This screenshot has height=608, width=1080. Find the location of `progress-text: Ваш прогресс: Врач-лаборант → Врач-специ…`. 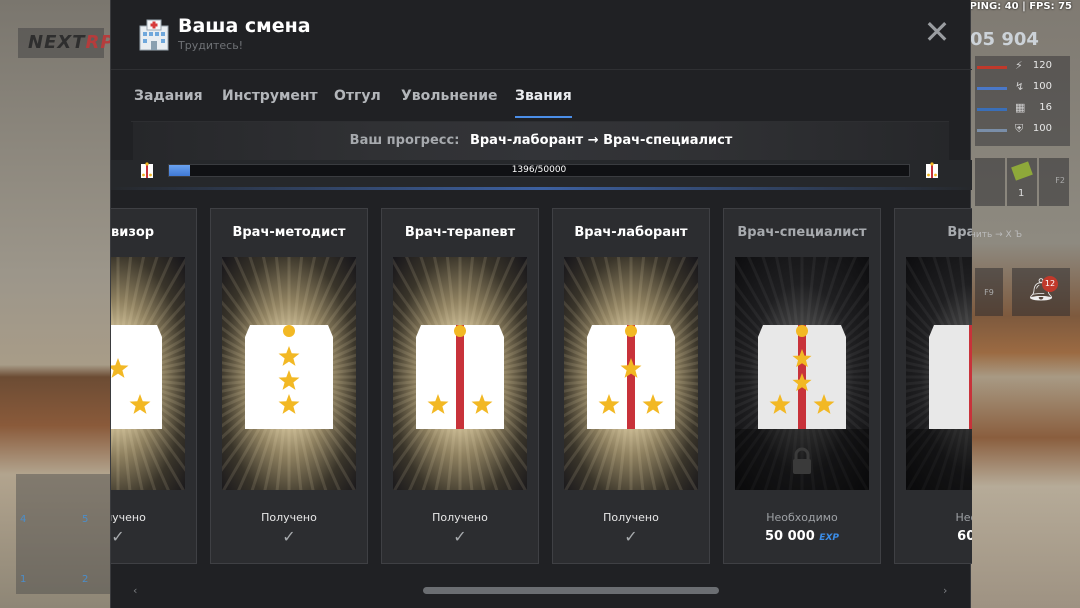

progress-text: Ваш прогресс: Врач-лаборант → Врач-специ… is located at coordinates (541, 140).